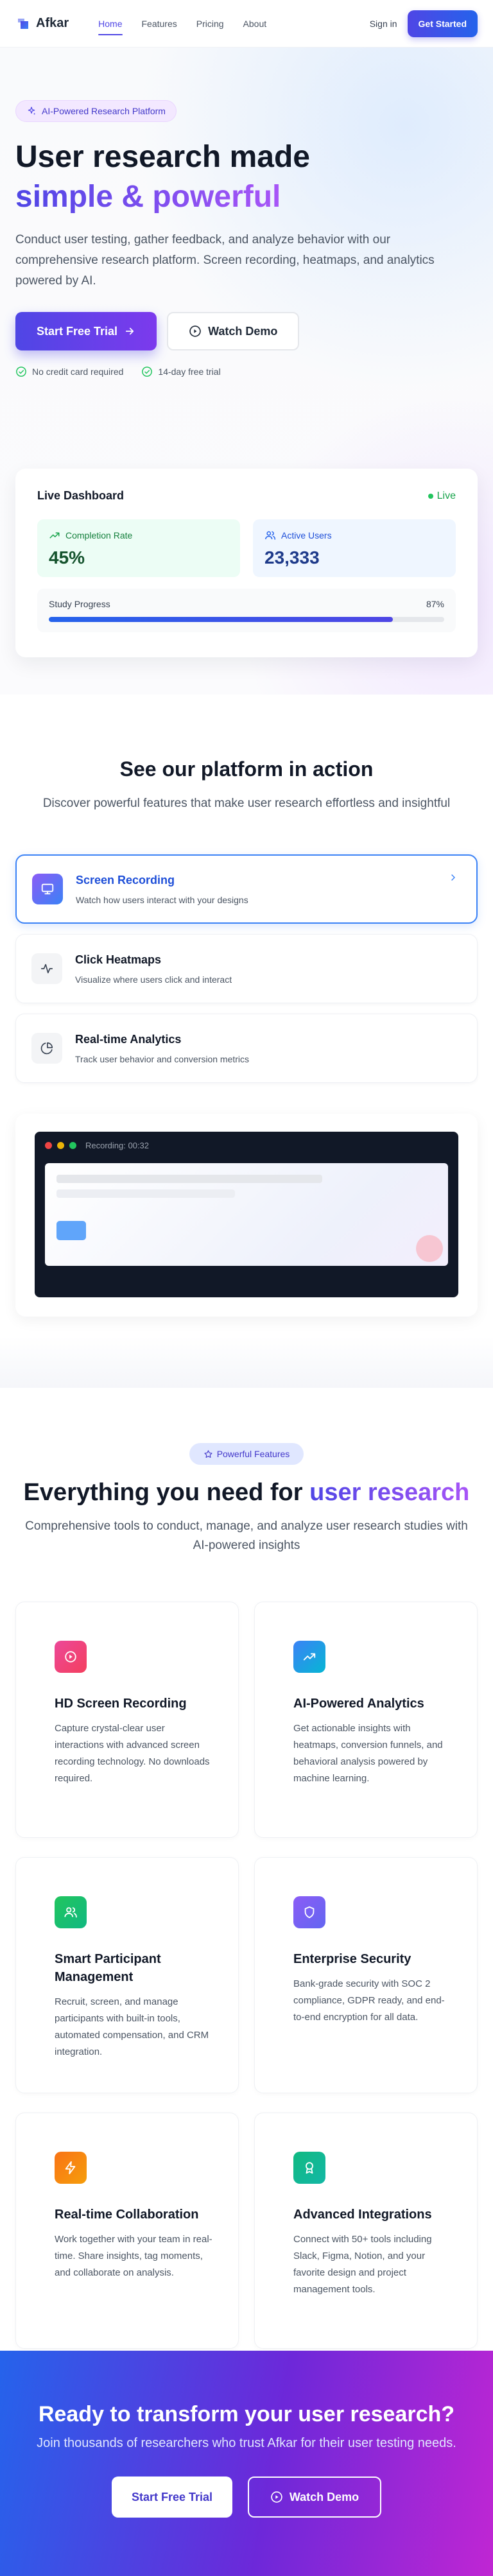 The height and width of the screenshot is (2576, 493). Describe the element at coordinates (210, 24) in the screenshot. I see `nav-link-pricing: Pricing` at that location.